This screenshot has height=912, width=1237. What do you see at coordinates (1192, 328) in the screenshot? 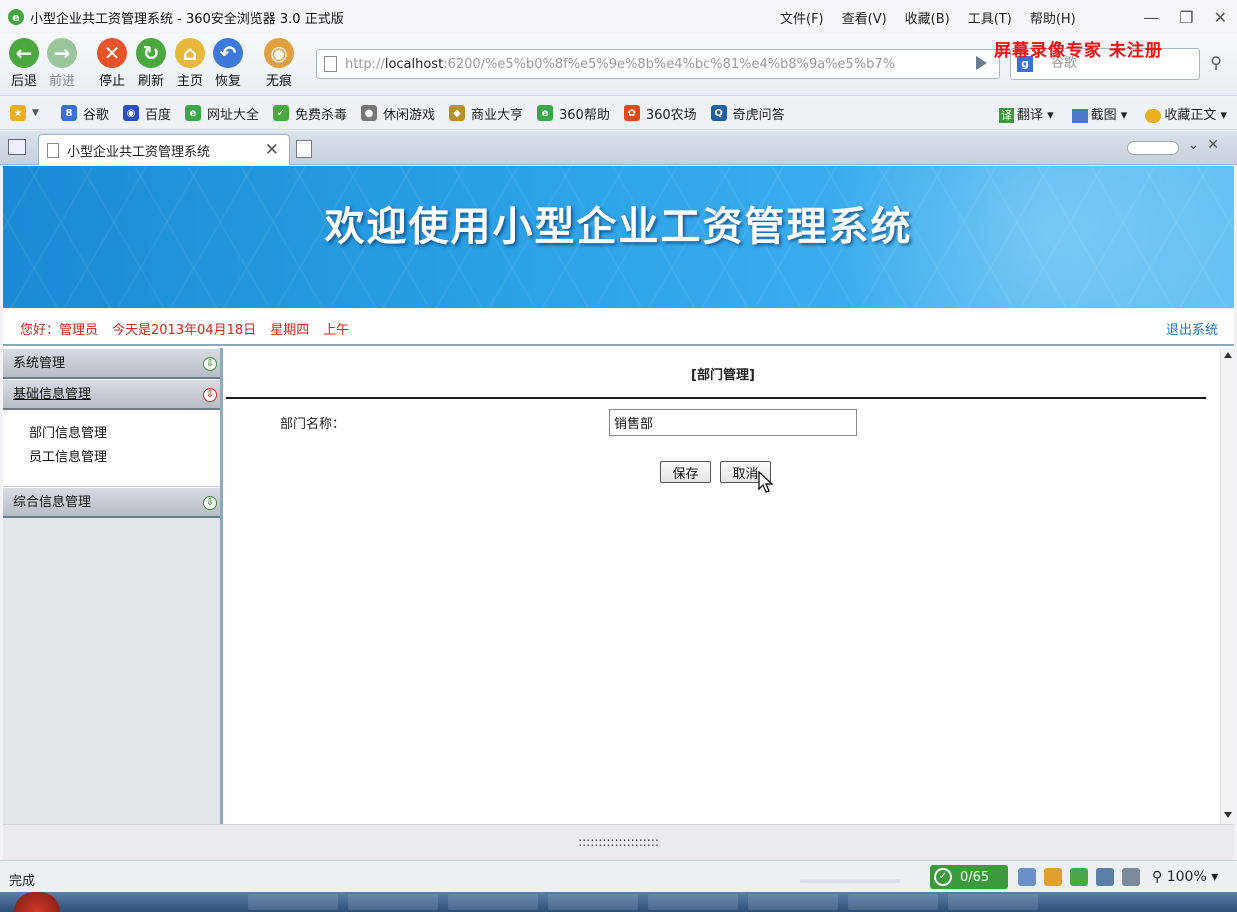
I see `logout-link: 退出系统` at bounding box center [1192, 328].